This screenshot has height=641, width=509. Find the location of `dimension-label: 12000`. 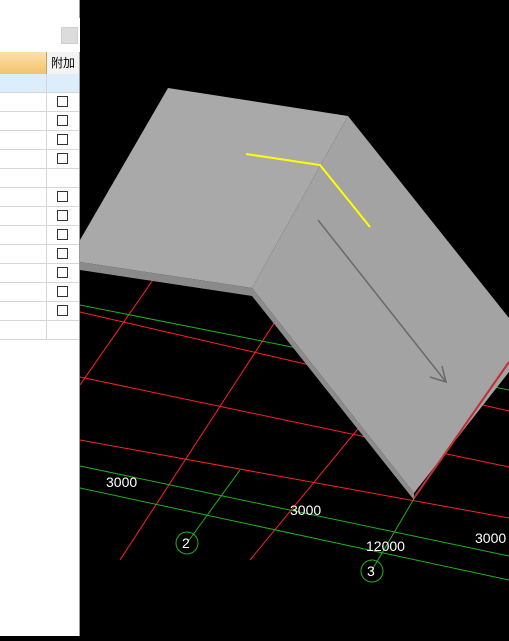

dimension-label: 12000 is located at coordinates (385, 546).